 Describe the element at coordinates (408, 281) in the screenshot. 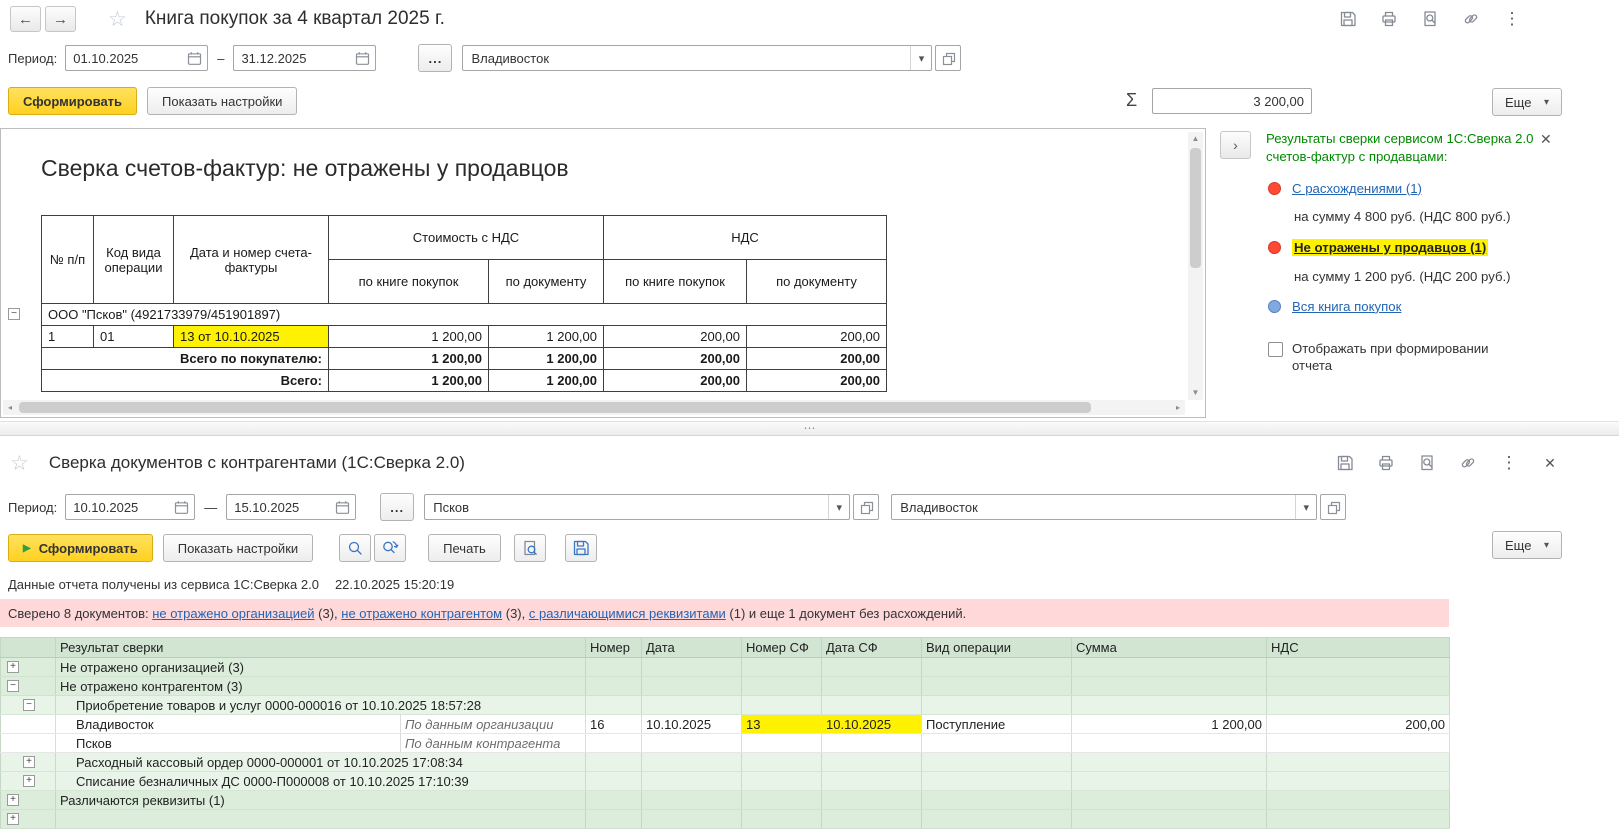

I see `col-cost-book: по книге покупок` at that location.